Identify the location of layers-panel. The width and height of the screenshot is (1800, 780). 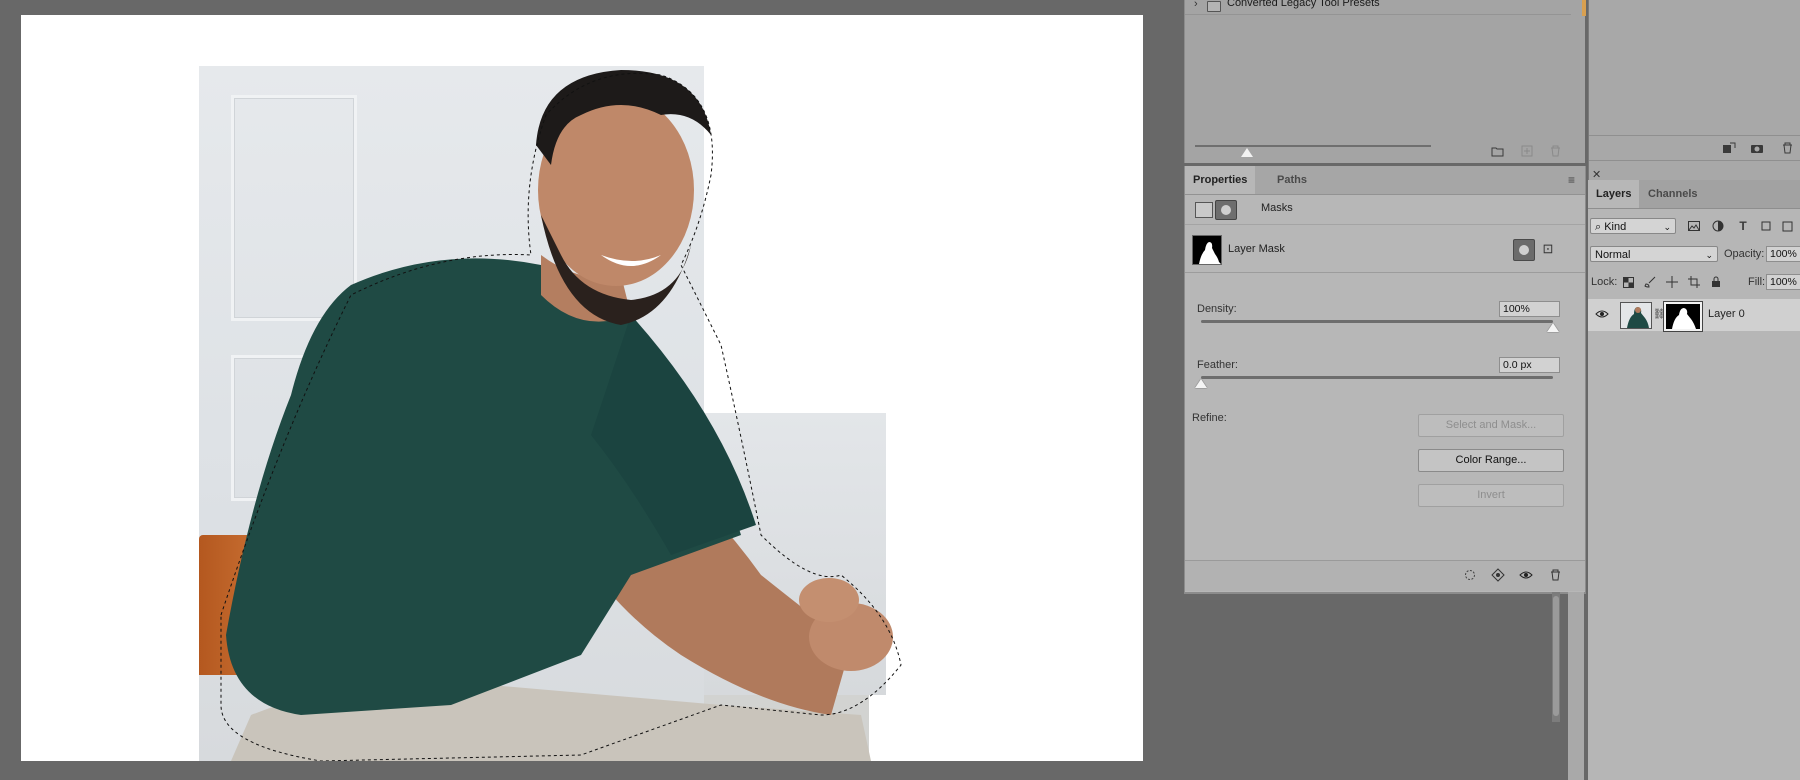
(1694, 494).